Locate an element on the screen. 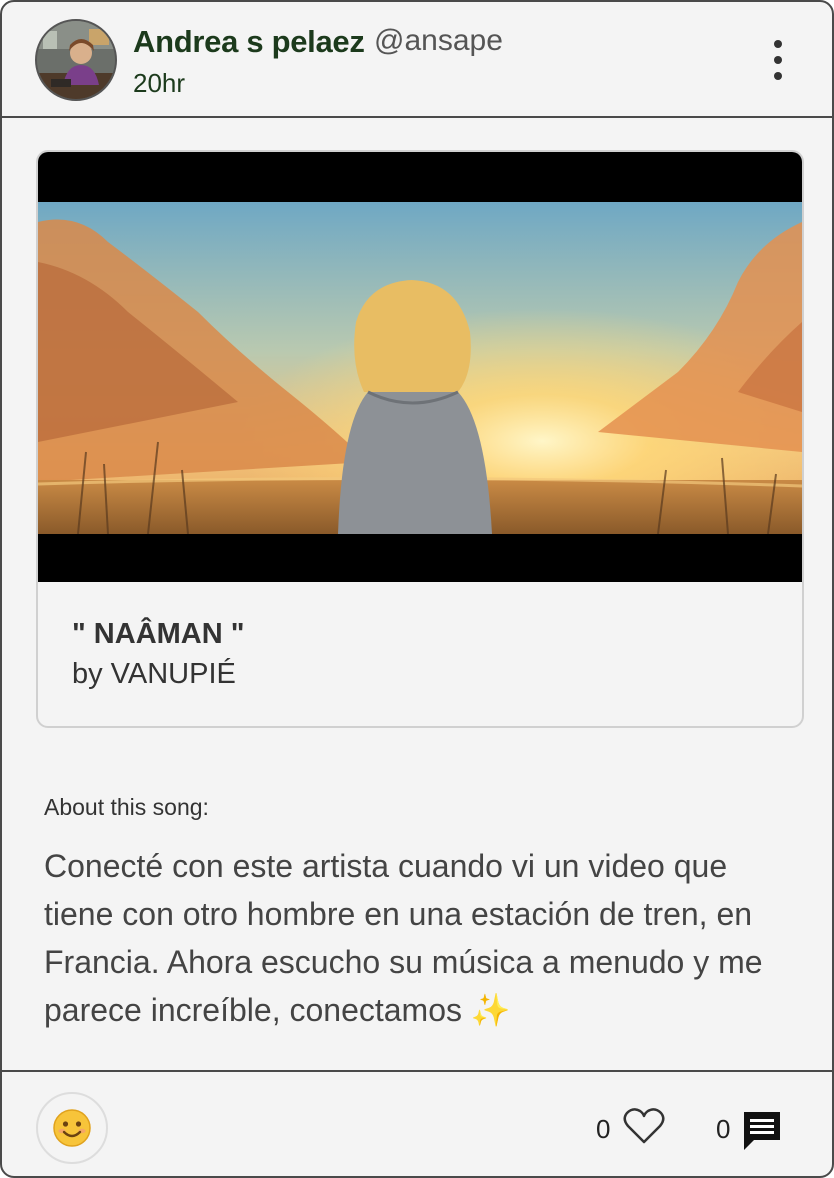 Image resolution: width=834 pixels, height=1178 pixels. post-actions-bar: 0 0 is located at coordinates (417, 1123).